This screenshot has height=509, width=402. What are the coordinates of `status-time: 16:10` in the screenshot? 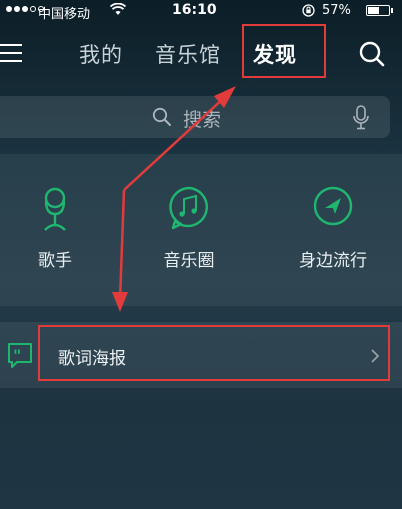 It's located at (194, 10).